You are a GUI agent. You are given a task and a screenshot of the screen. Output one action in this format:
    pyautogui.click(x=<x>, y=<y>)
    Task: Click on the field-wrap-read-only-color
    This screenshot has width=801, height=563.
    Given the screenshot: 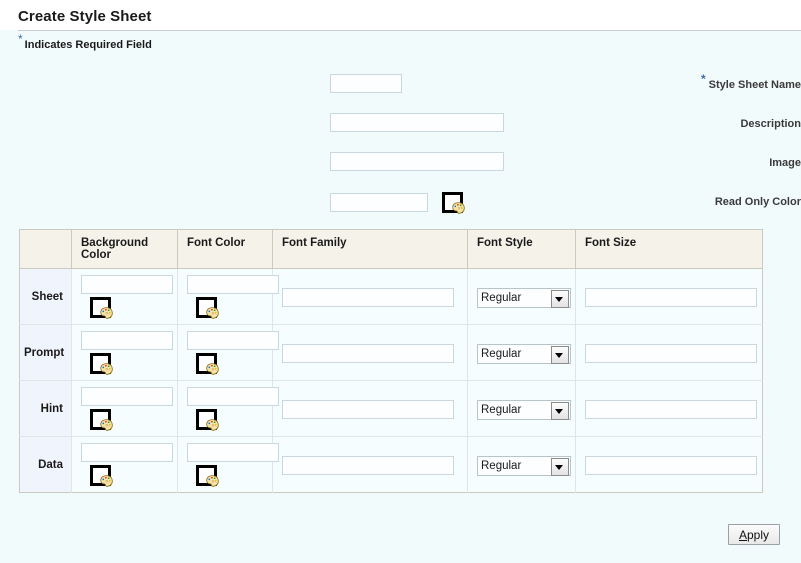 What is the action you would take?
    pyautogui.click(x=397, y=203)
    